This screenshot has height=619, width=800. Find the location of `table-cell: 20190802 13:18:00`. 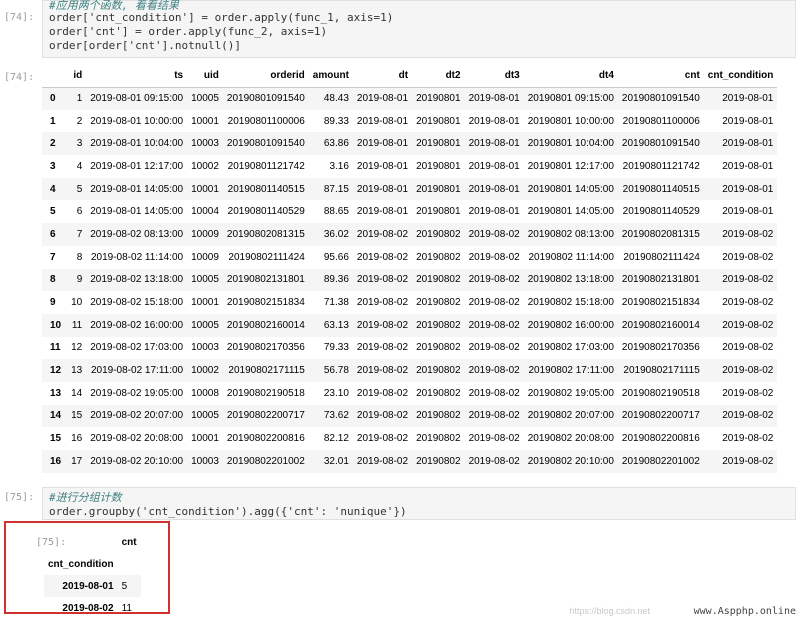

table-cell: 20190802 13:18:00 is located at coordinates (570, 280).